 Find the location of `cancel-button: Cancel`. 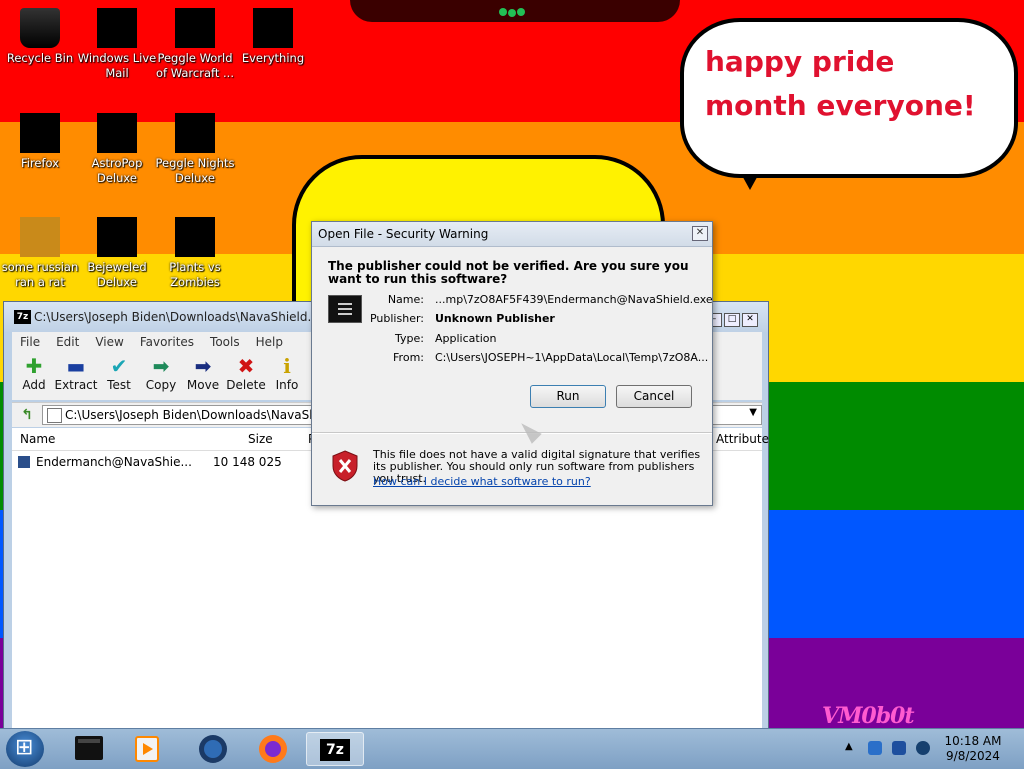

cancel-button: Cancel is located at coordinates (654, 396).